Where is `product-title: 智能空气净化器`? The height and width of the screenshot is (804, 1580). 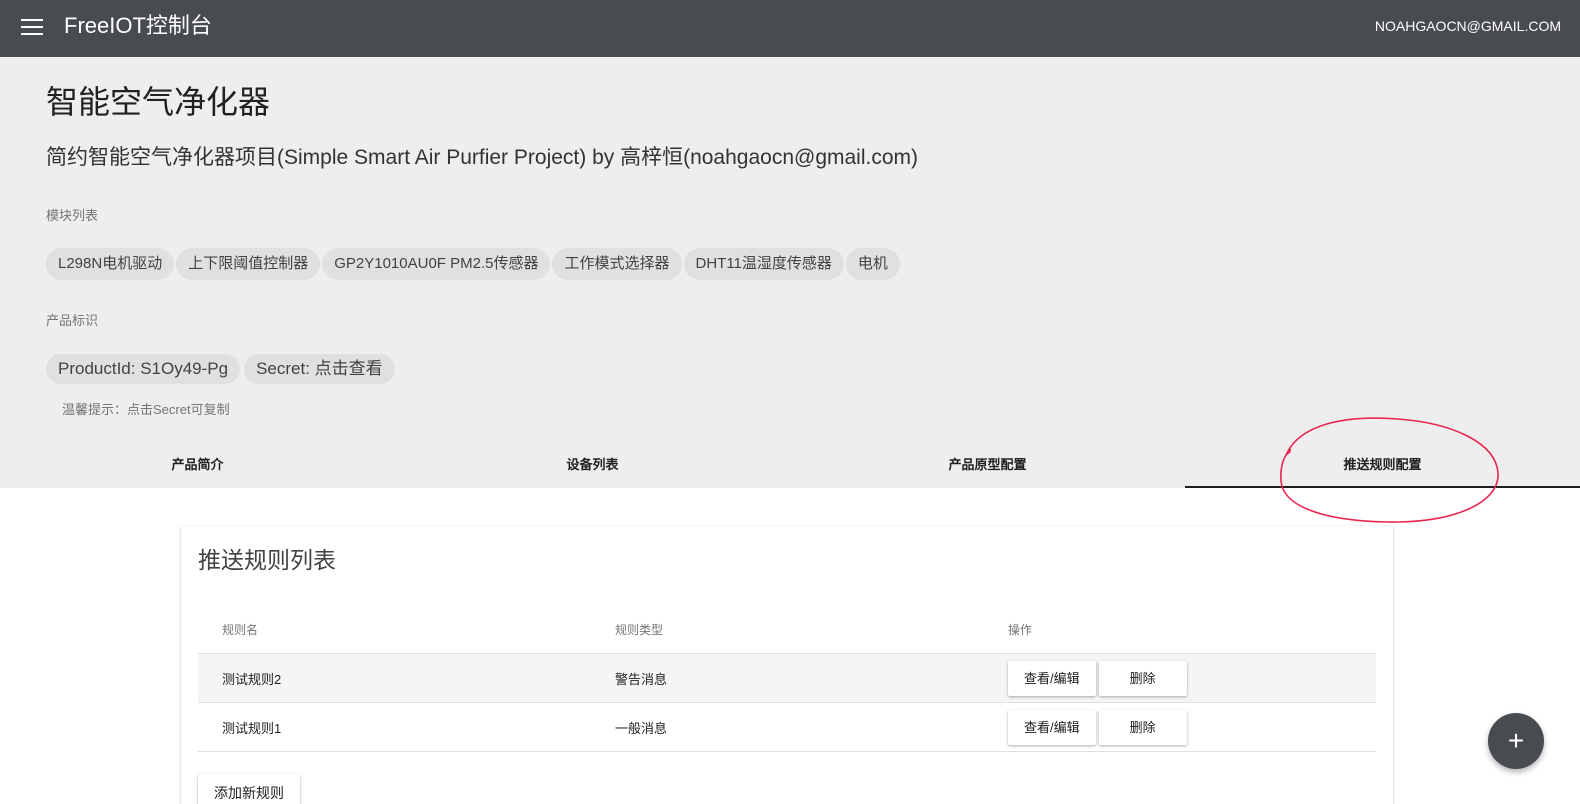 product-title: 智能空气净化器 is located at coordinates (158, 102).